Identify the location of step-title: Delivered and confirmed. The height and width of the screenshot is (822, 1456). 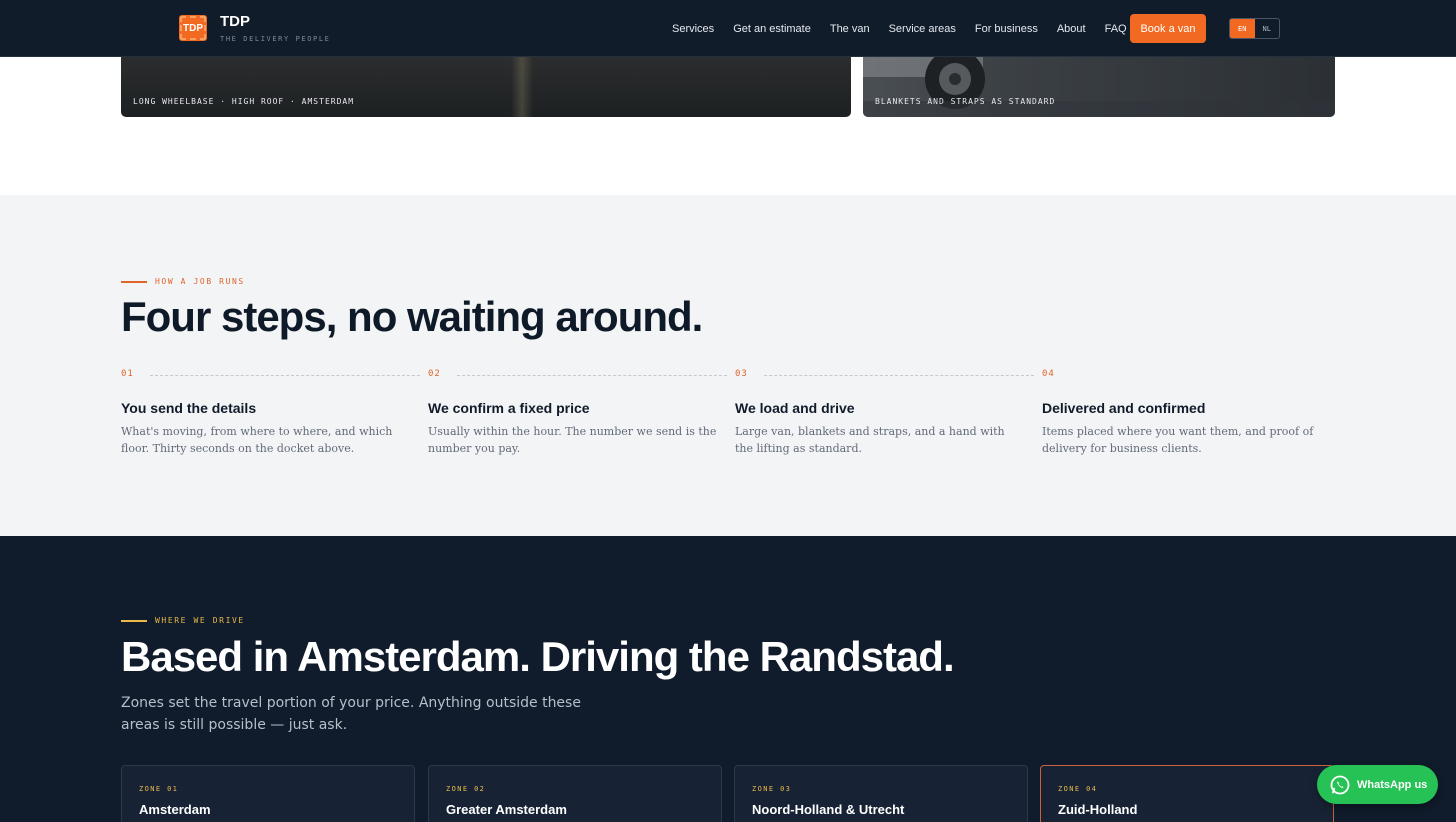
(1124, 408).